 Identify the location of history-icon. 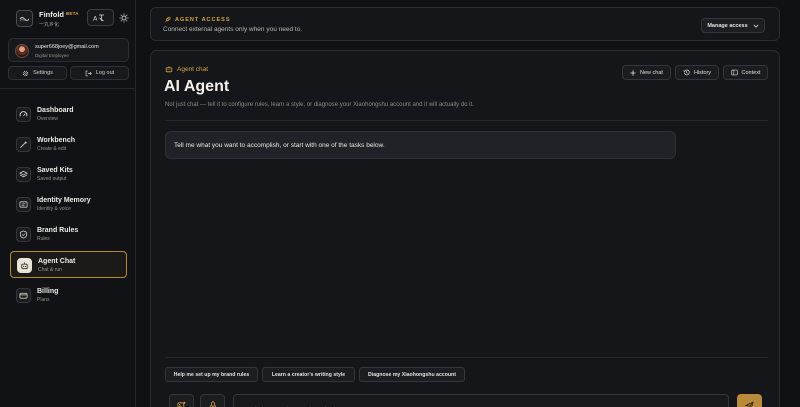
(686, 72).